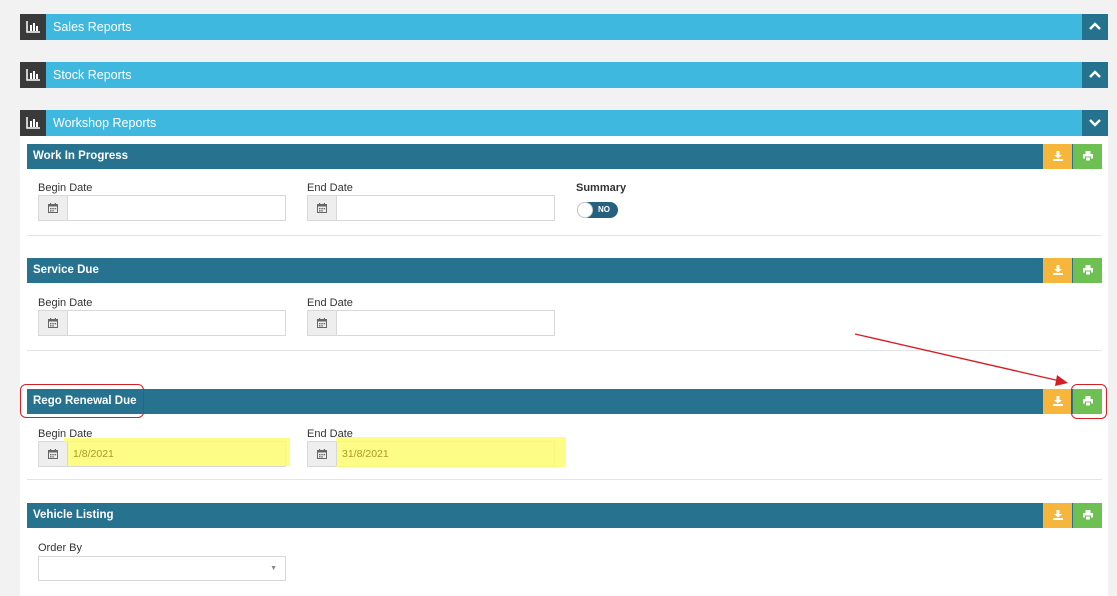 This screenshot has height=596, width=1117. Describe the element at coordinates (961, 359) in the screenshot. I see `annotation-arrow` at that location.